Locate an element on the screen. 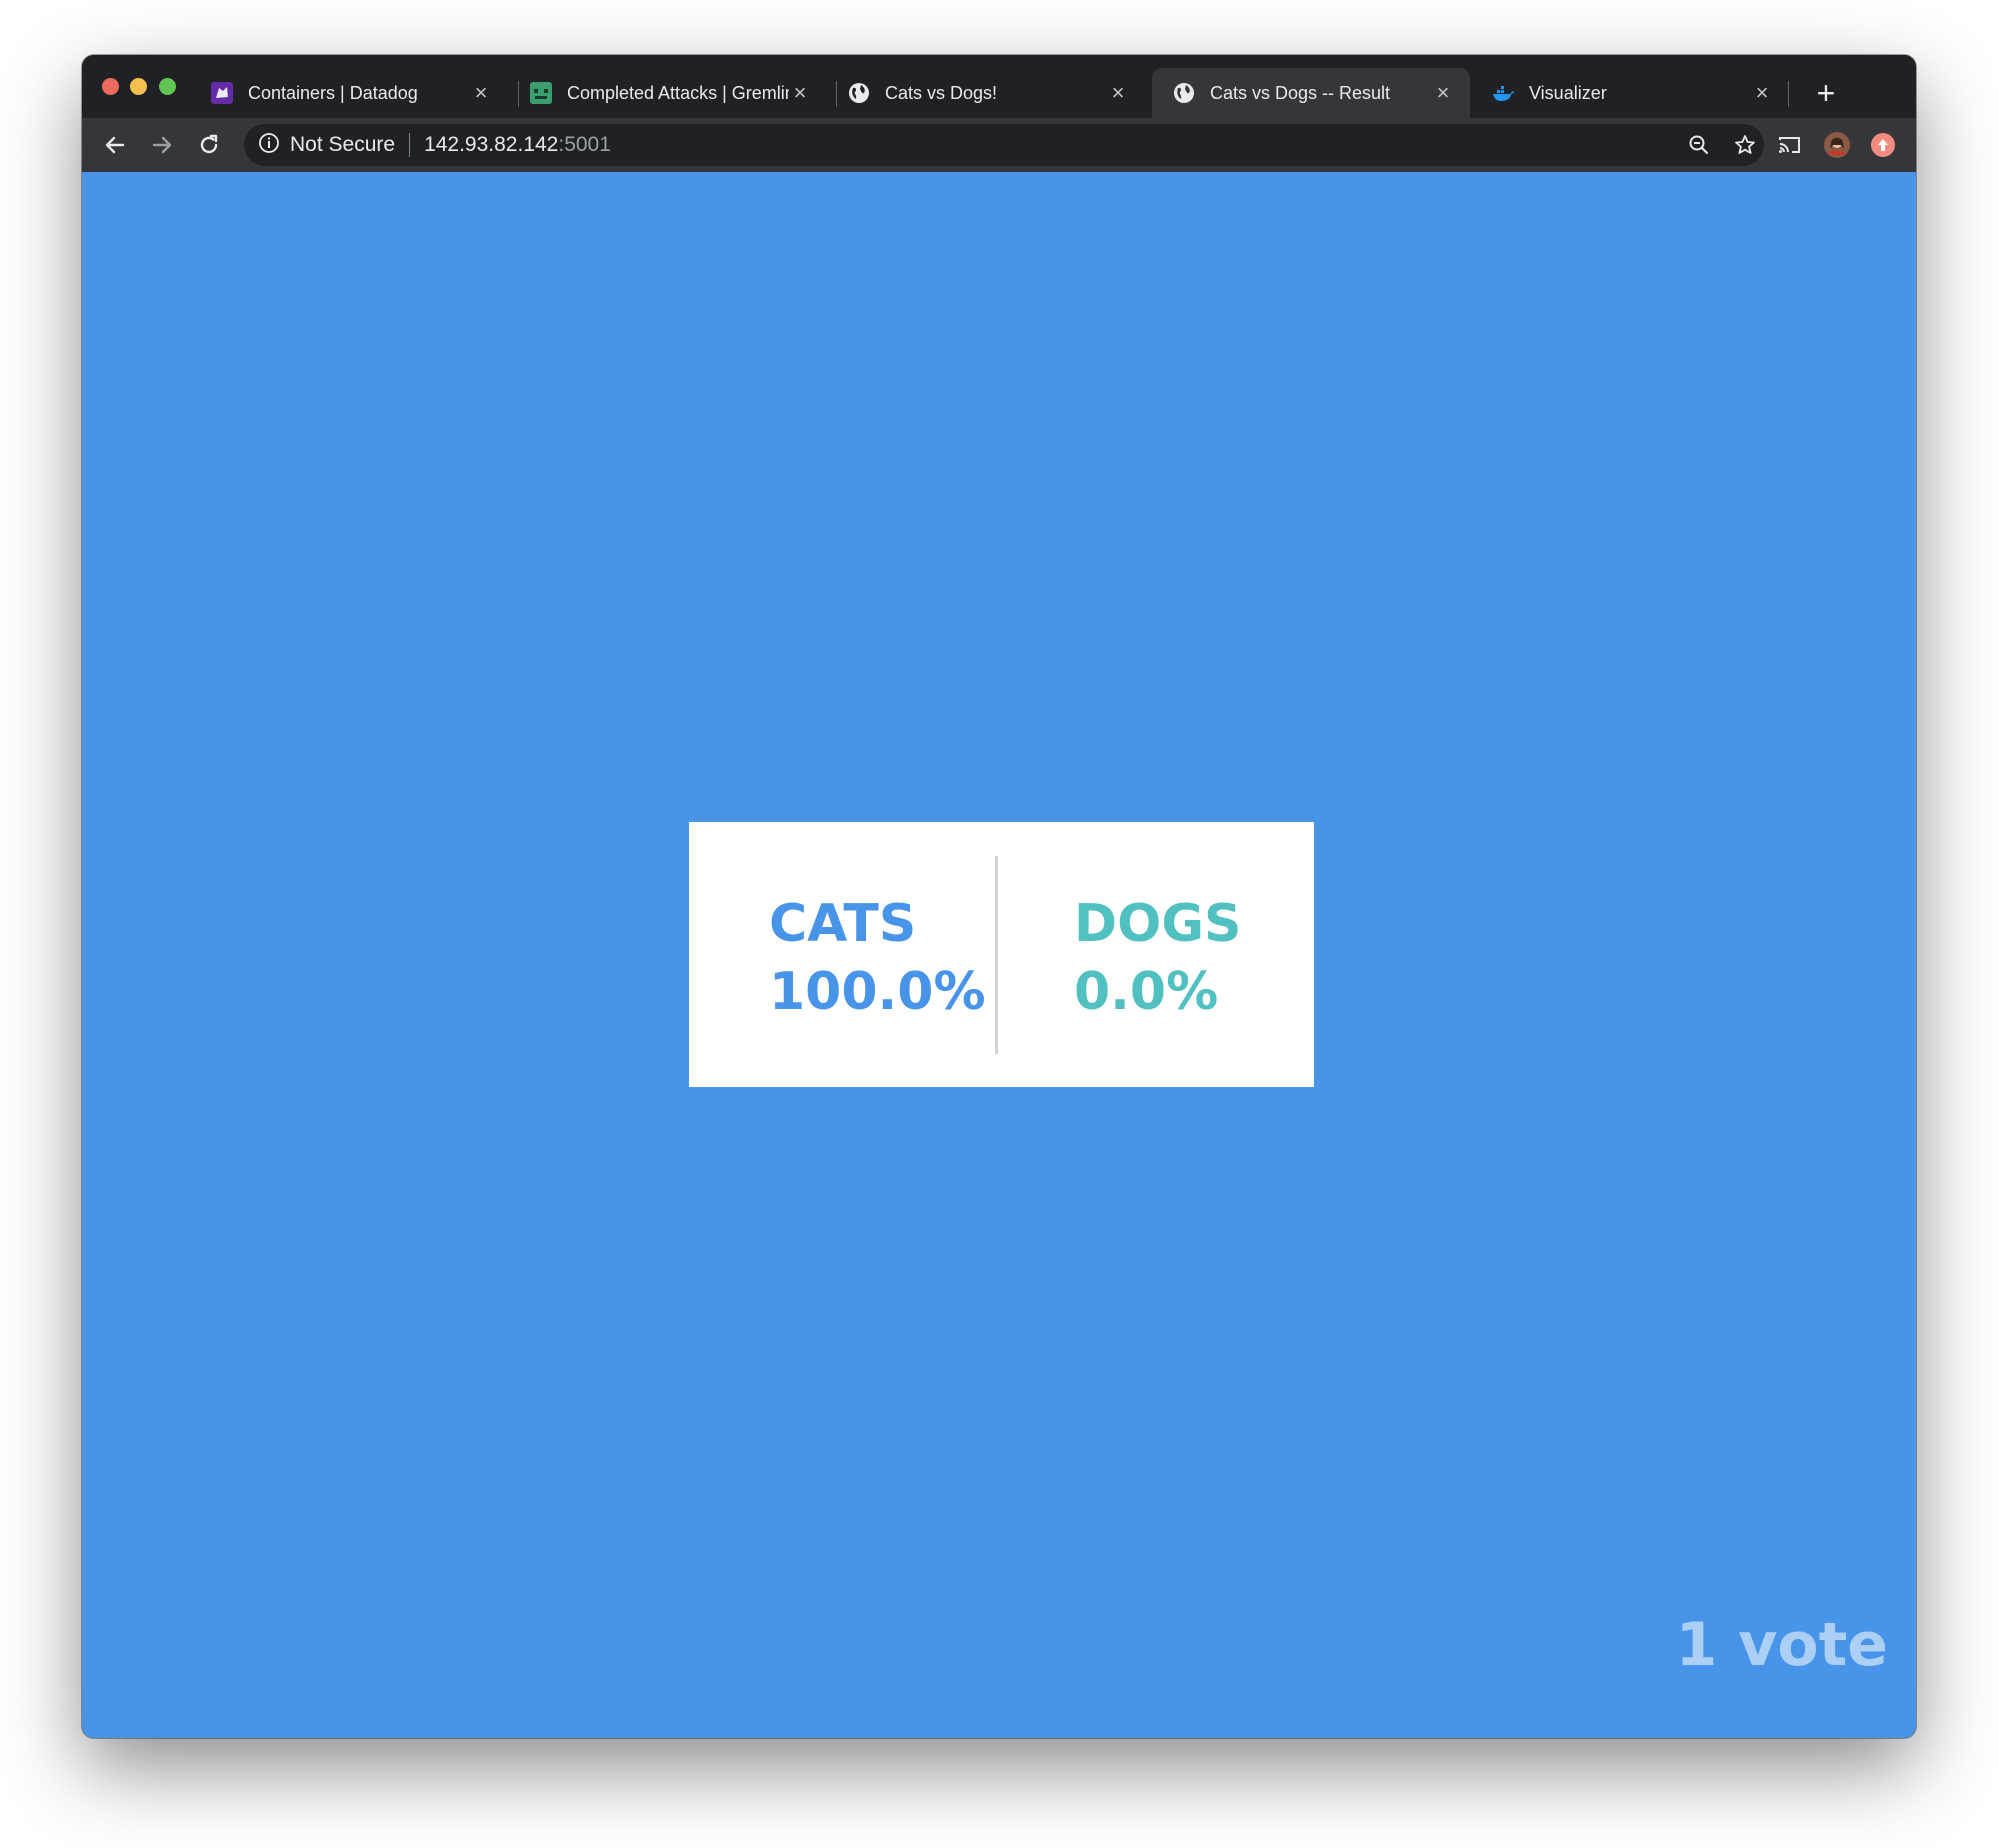  docker-icon is located at coordinates (1503, 93).